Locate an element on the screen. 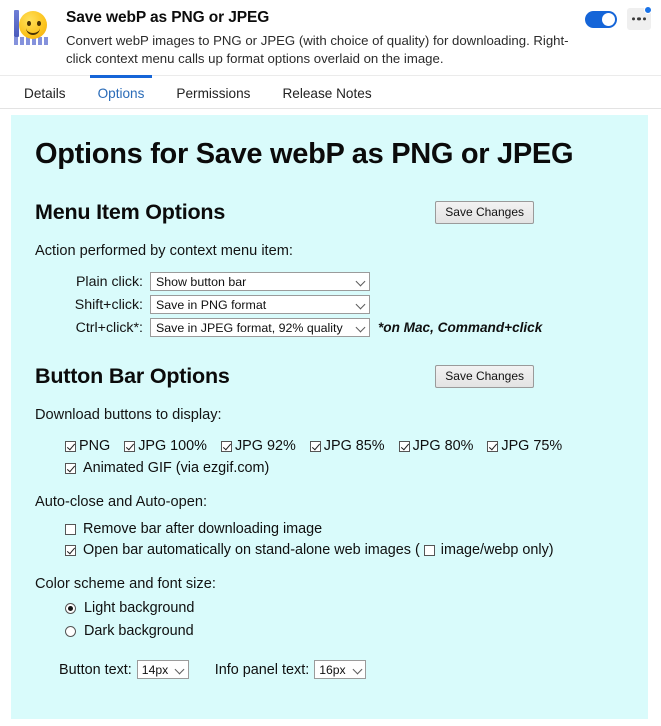 This screenshot has width=661, height=726. shift-click-row: Shift+click: Save in PNG format is located at coordinates (341, 304).